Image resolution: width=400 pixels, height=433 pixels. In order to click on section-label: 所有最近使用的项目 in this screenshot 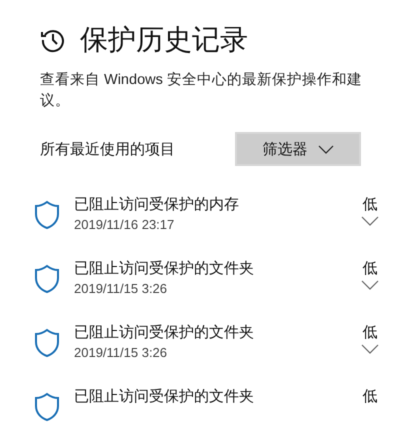, I will do `click(108, 149)`.